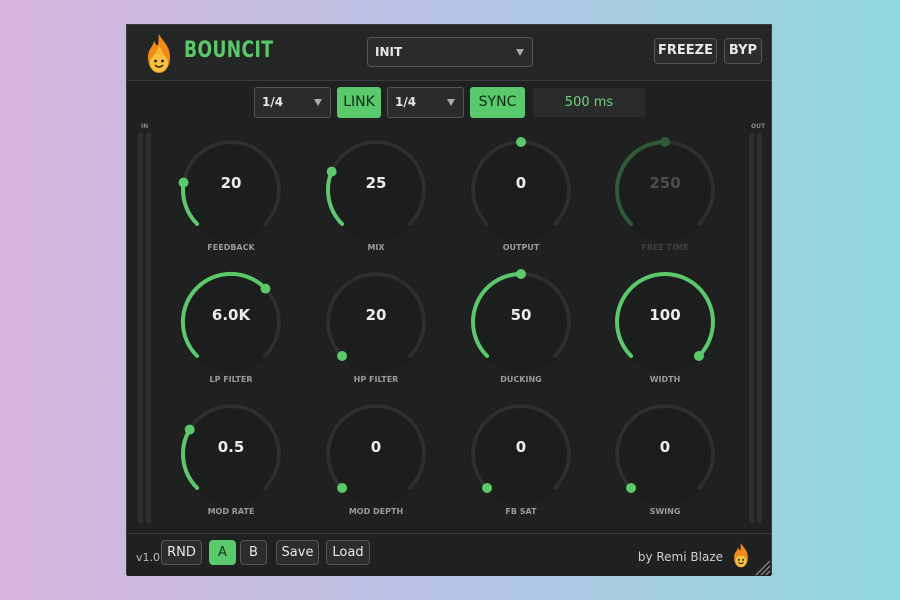 The image size is (900, 600). I want to click on knob-value: 25, so click(376, 183).